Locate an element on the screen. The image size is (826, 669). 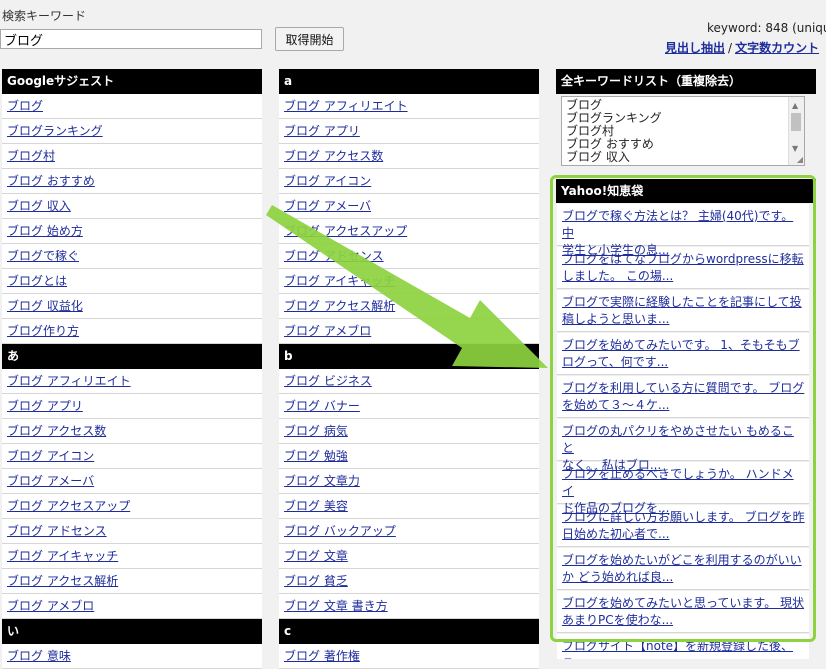
all-keywords-header: 全キーワードリスト（重複除去） is located at coordinates (686, 81).